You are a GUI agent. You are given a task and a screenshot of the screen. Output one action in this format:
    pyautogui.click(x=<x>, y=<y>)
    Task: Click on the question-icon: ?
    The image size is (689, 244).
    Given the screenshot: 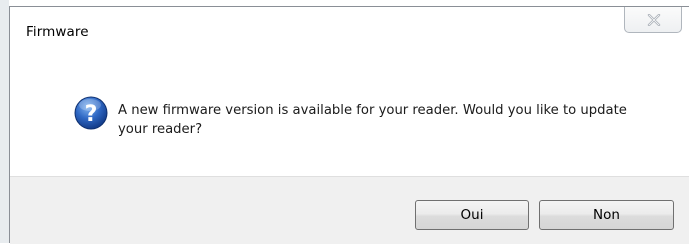 What is the action you would take?
    pyautogui.click(x=91, y=113)
    